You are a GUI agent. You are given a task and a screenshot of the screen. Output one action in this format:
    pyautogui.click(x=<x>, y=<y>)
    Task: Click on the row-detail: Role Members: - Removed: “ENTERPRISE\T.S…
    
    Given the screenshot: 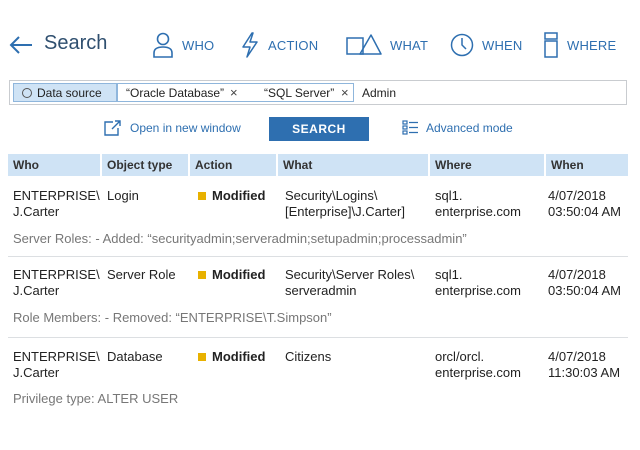 What is the action you would take?
    pyautogui.click(x=172, y=317)
    